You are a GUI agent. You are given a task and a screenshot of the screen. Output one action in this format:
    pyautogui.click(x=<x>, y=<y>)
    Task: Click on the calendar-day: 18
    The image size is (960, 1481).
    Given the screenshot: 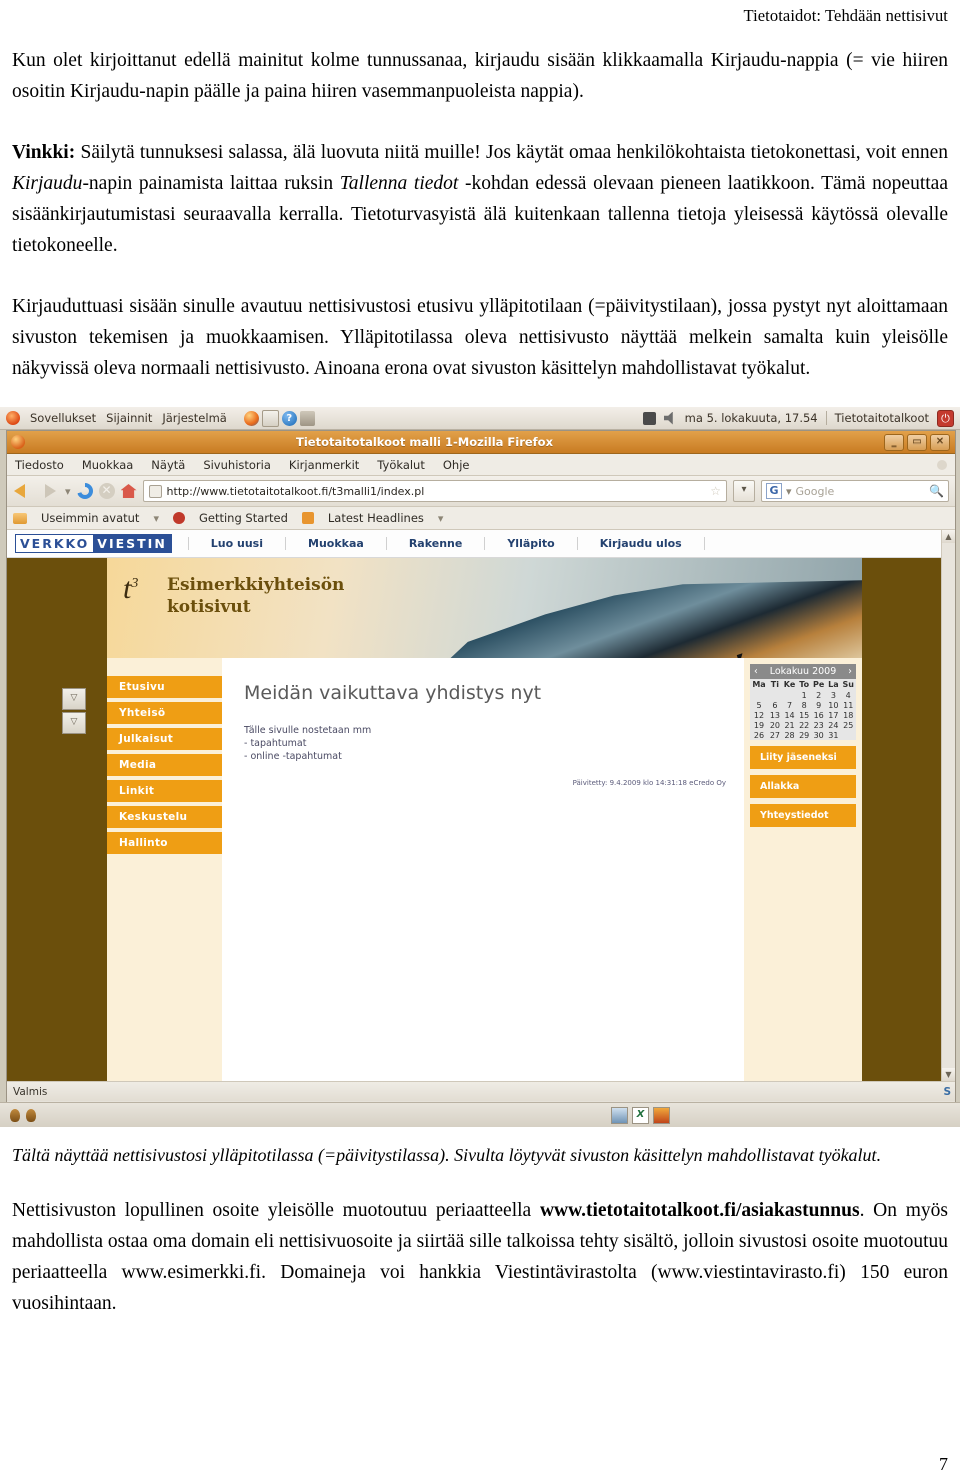 What is the action you would take?
    pyautogui.click(x=848, y=715)
    